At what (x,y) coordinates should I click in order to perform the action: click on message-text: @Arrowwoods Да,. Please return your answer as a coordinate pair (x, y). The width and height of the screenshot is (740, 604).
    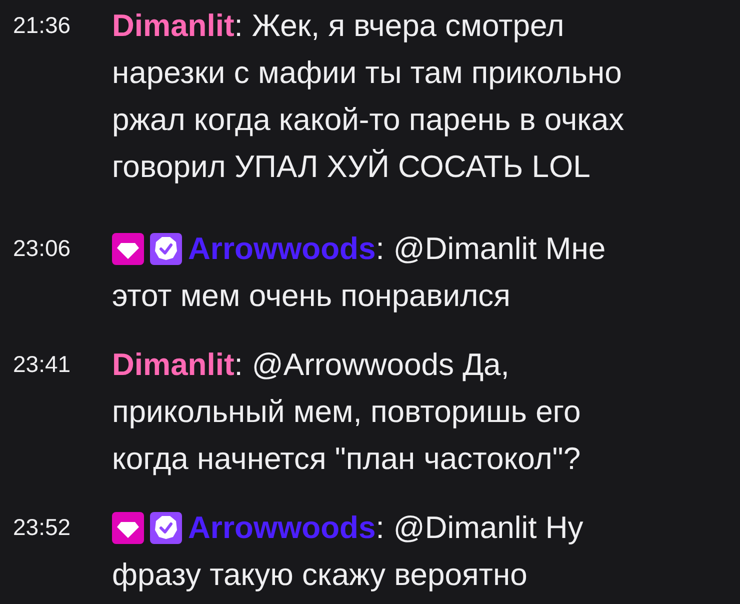
    Looking at the image, I should click on (381, 365).